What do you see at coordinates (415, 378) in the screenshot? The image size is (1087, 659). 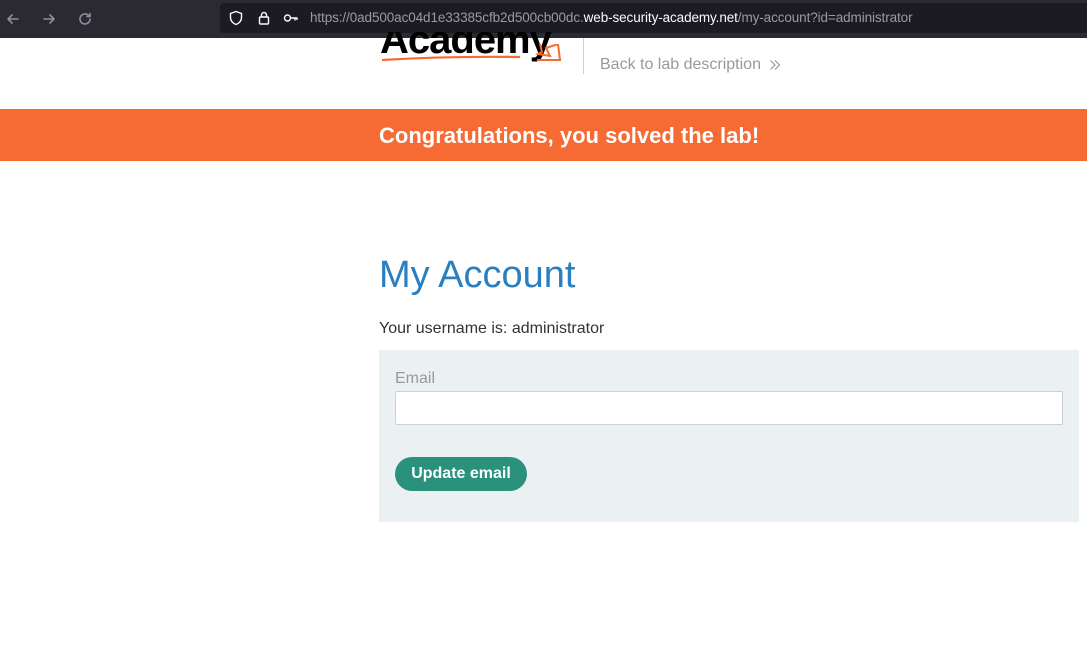 I see `email-label: Email` at bounding box center [415, 378].